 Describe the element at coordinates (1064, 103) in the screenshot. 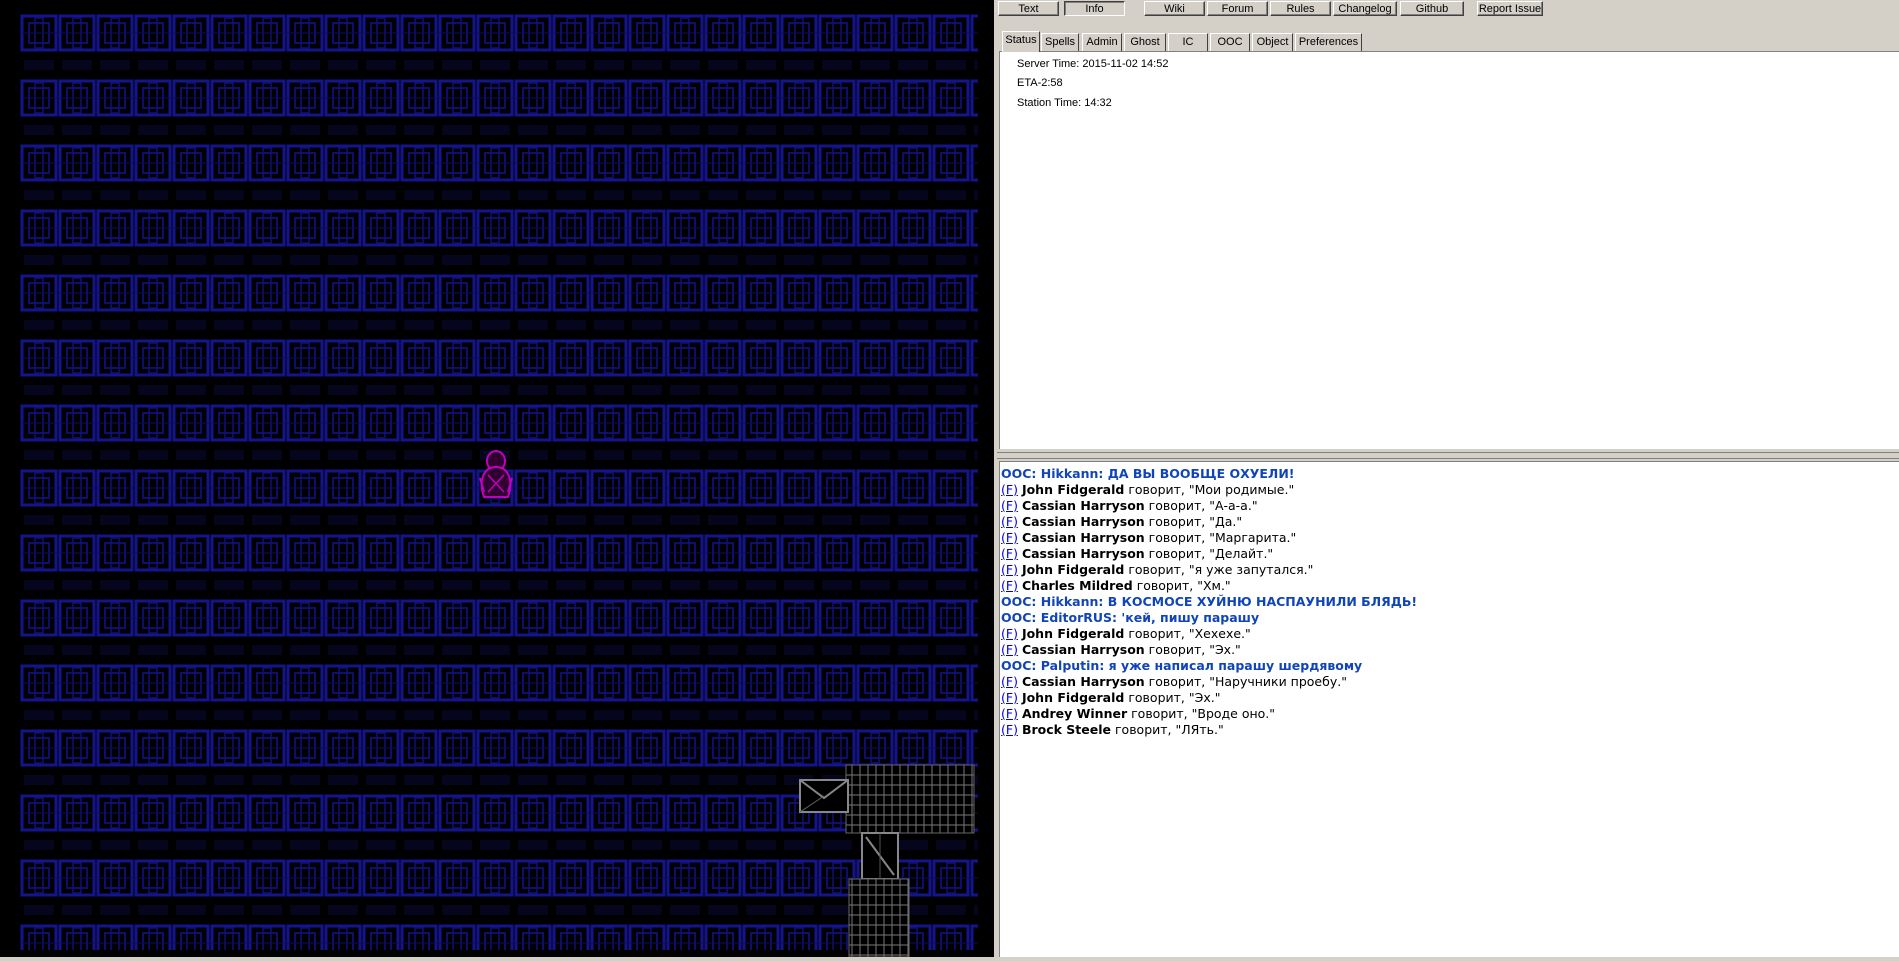

I see `station-time: Station Time: 14:32` at that location.